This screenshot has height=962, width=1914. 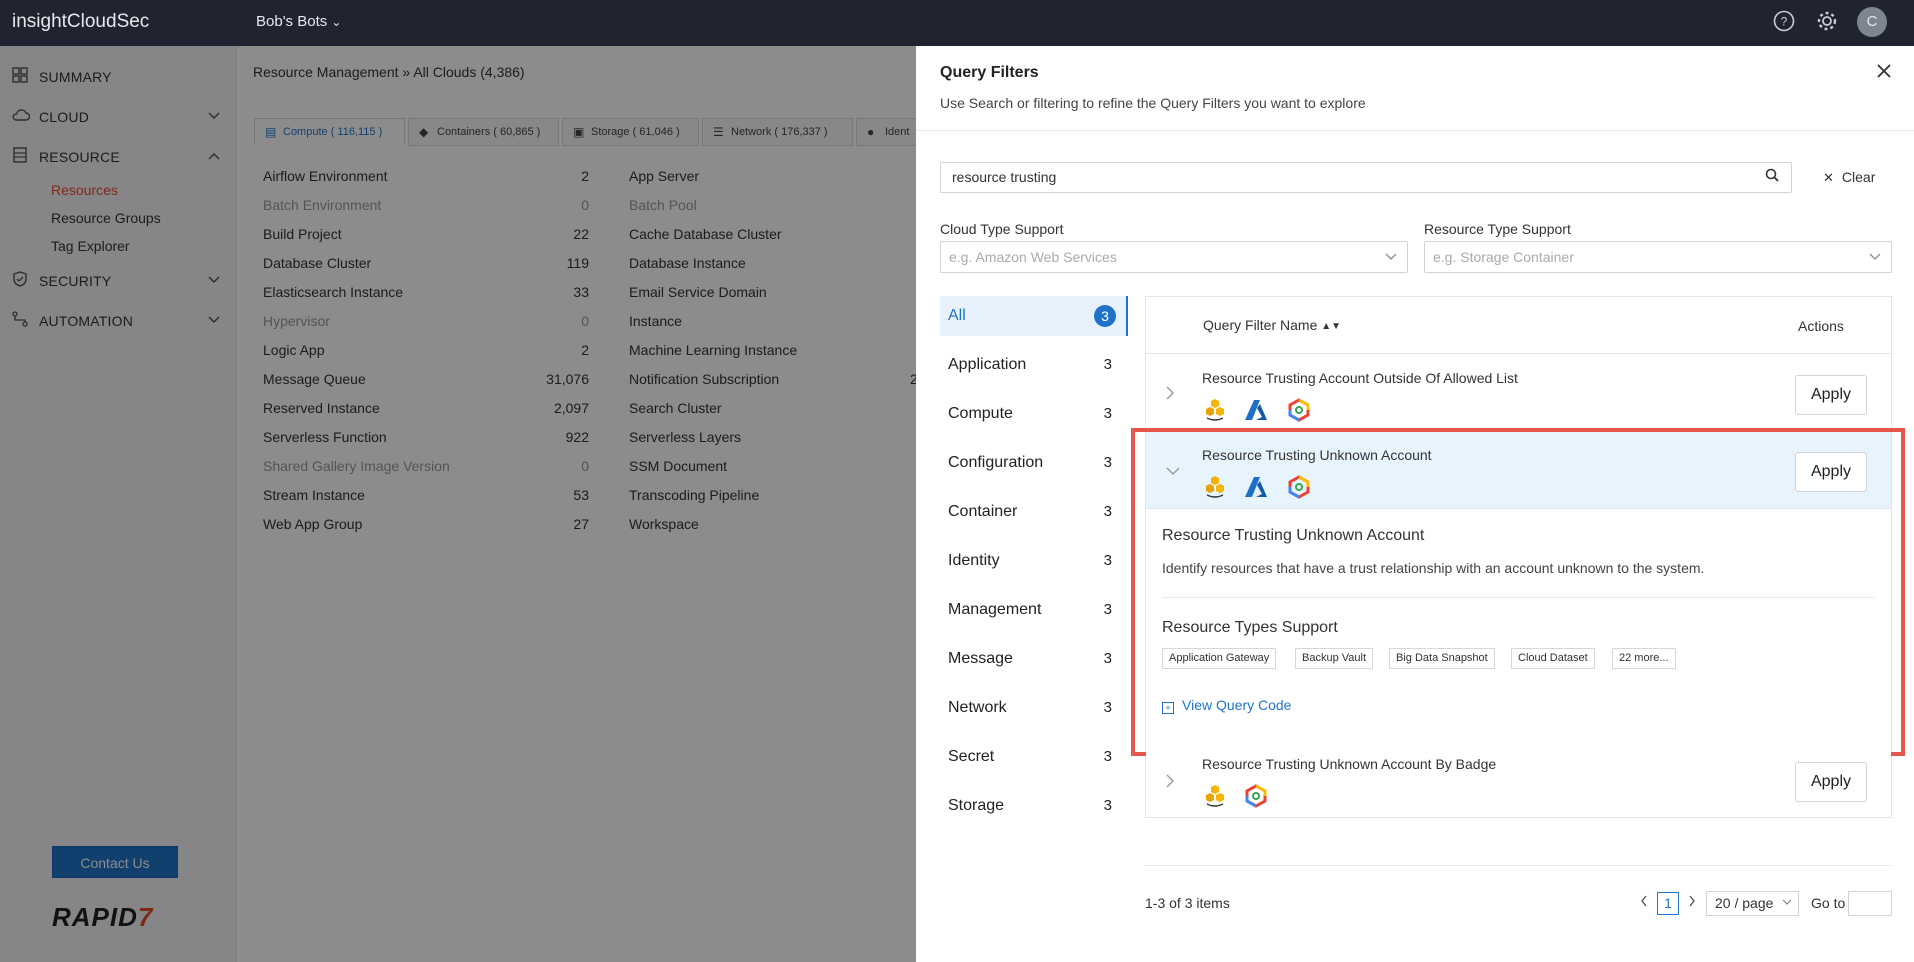 I want to click on category-label: Application, so click(x=987, y=364).